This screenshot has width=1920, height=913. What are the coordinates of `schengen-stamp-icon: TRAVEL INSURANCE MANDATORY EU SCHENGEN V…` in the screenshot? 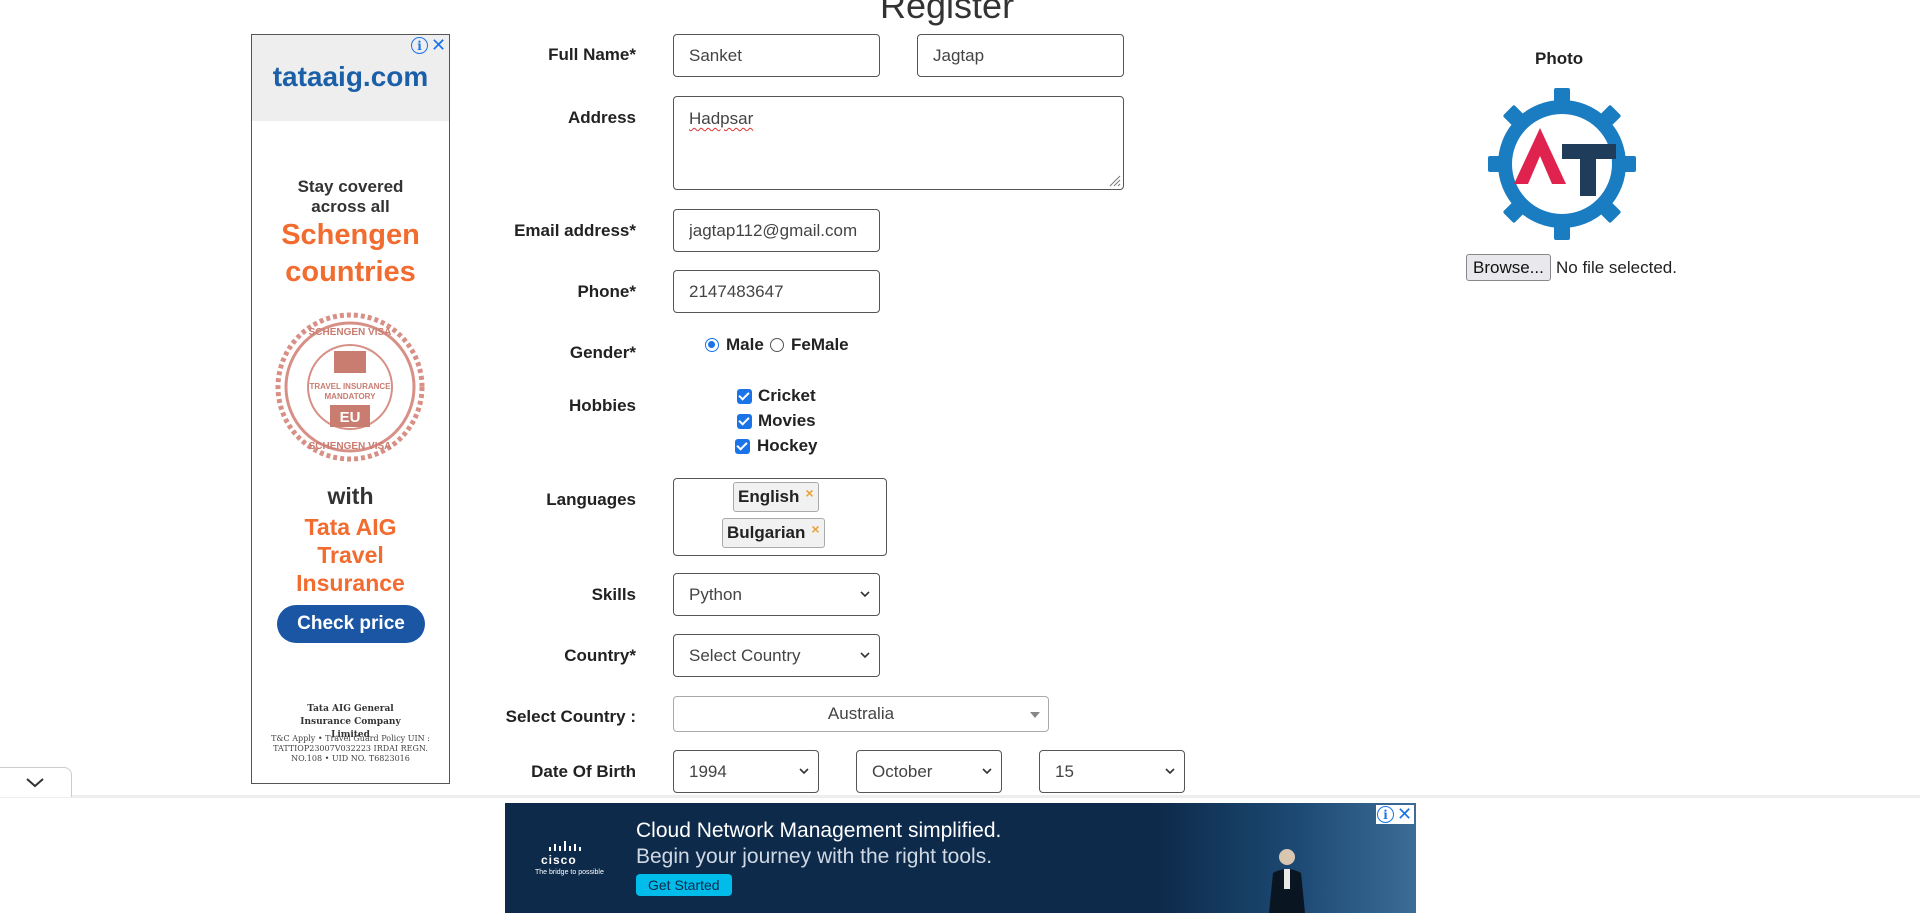 It's located at (350, 387).